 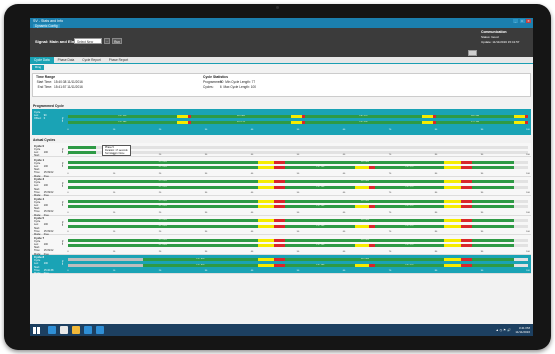 What do you see at coordinates (528, 21) in the screenshot?
I see `close-button: ✕` at bounding box center [528, 21].